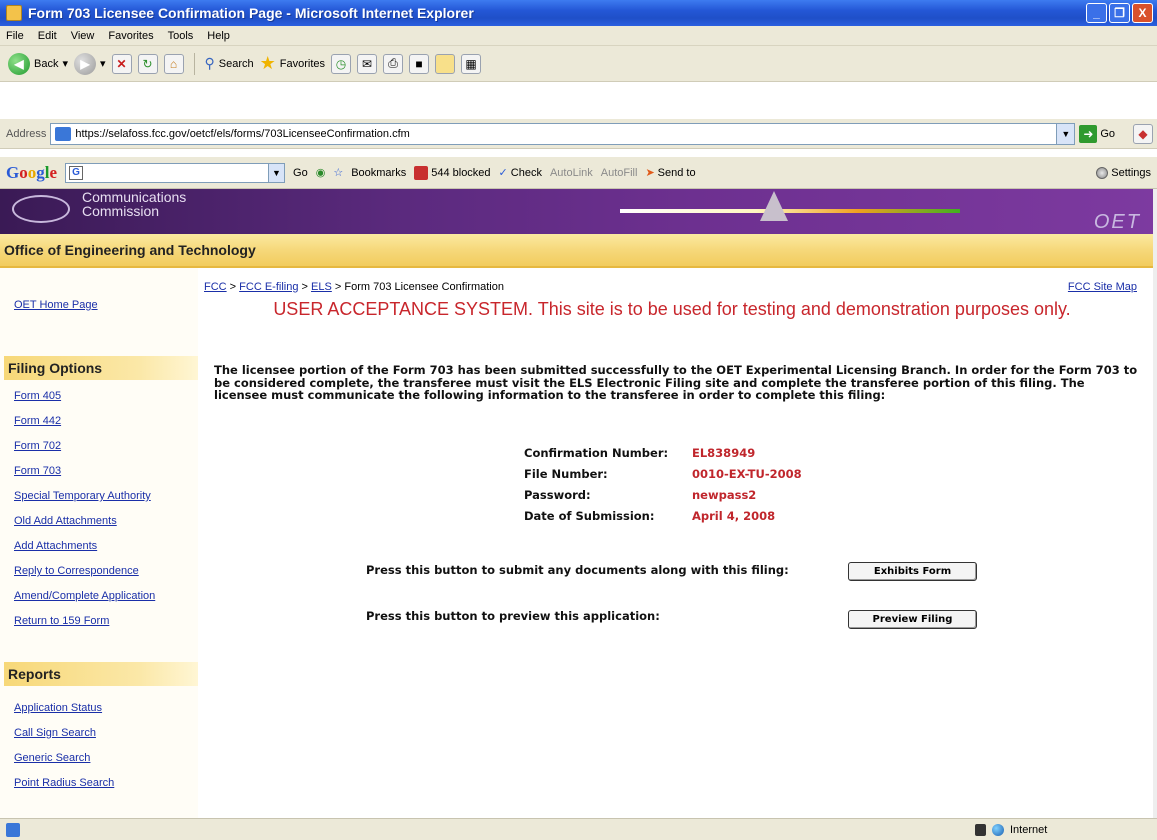 The width and height of the screenshot is (1157, 840). What do you see at coordinates (520, 173) in the screenshot?
I see `spellcheck-button: ✓ Check` at bounding box center [520, 173].